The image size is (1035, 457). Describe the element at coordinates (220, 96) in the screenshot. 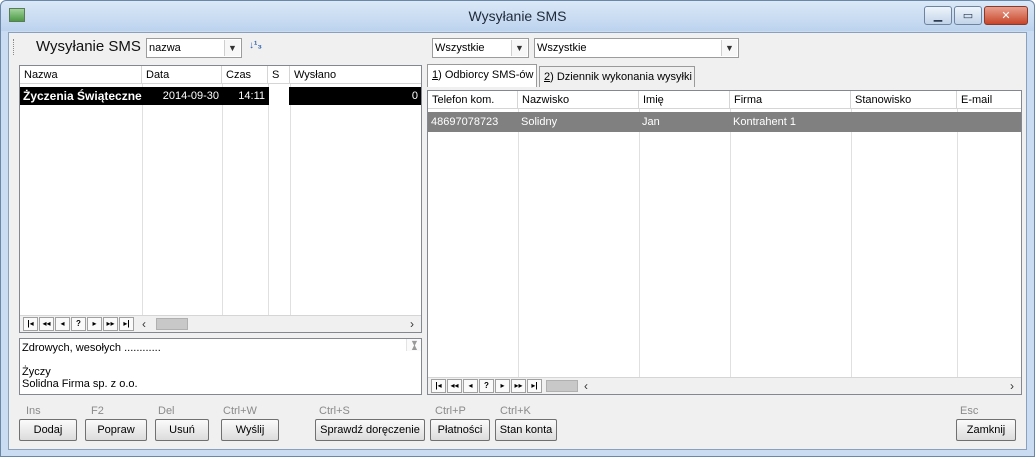

I see `table-row: Życzenia Świąteczne 2014-09-30 14:11 0` at that location.